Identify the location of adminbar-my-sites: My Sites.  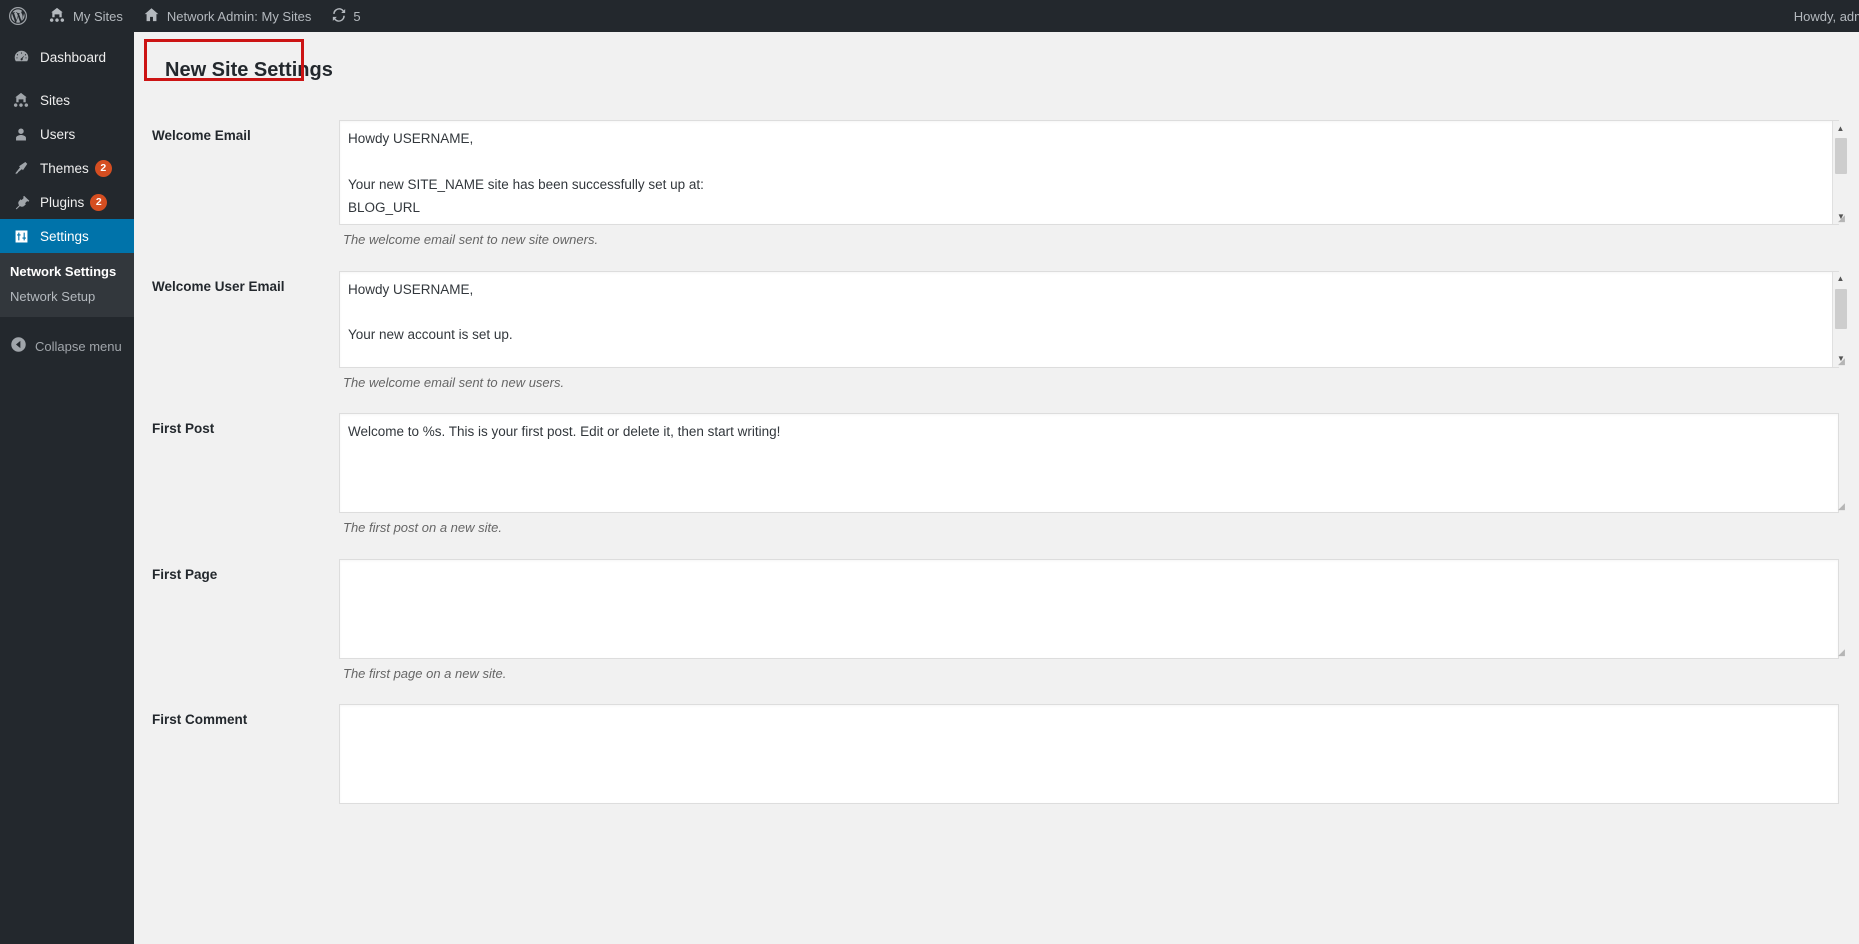
(85, 16).